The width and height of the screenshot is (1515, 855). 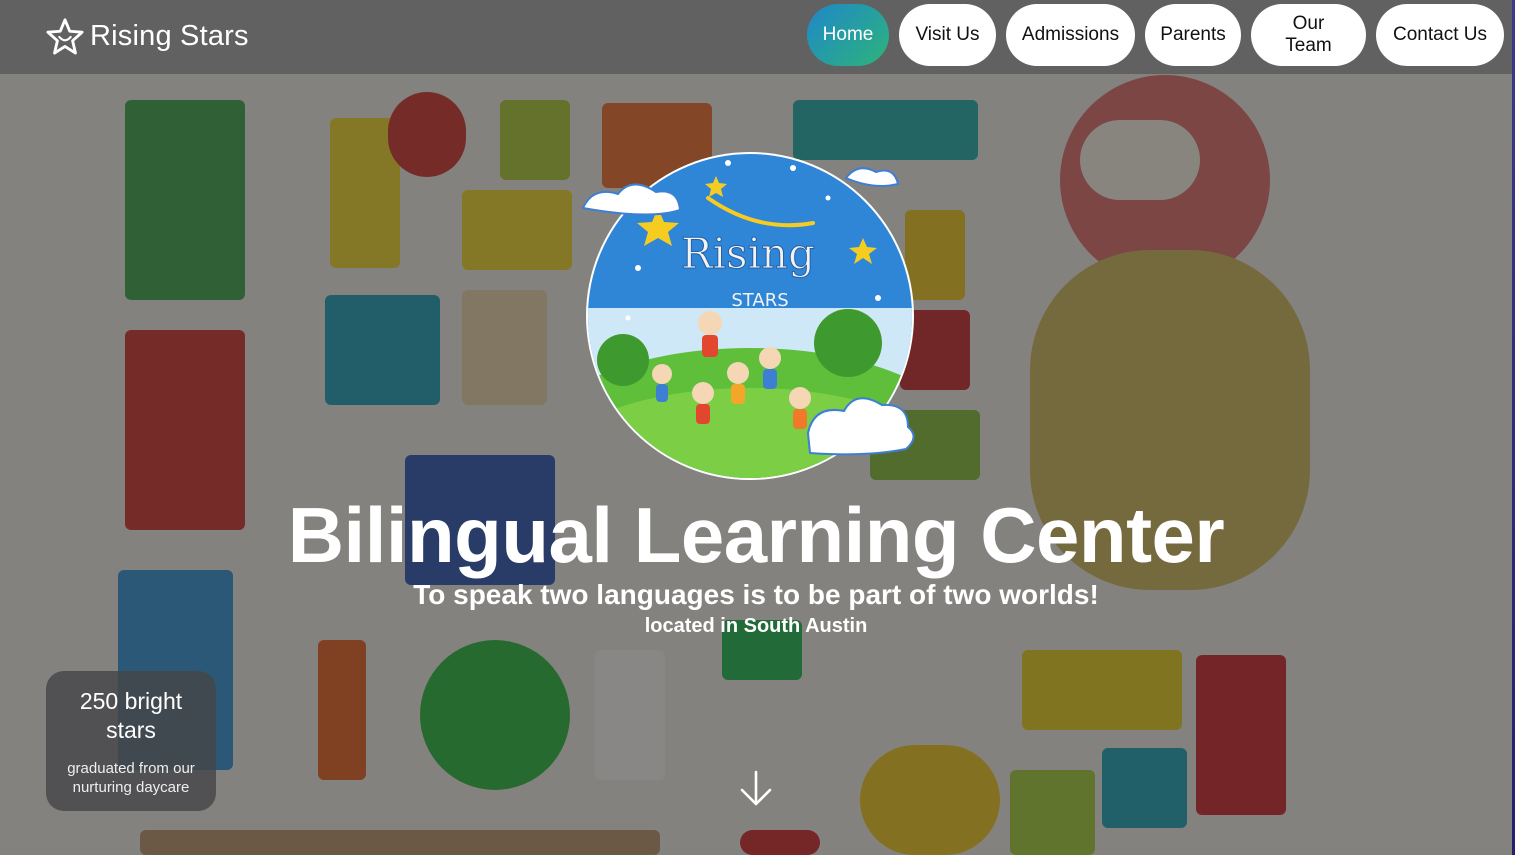 I want to click on arrow-down-icon, so click(x=756, y=789).